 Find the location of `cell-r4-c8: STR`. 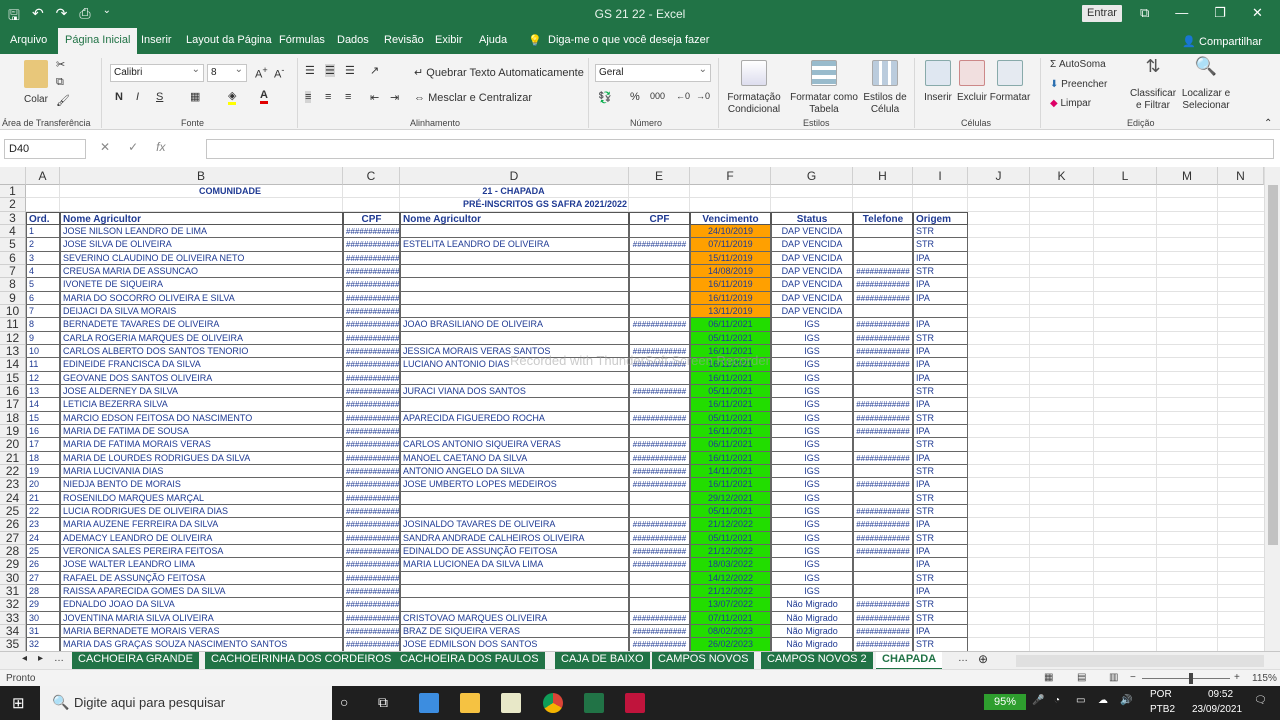

cell-r4-c8: STR is located at coordinates (940, 271).